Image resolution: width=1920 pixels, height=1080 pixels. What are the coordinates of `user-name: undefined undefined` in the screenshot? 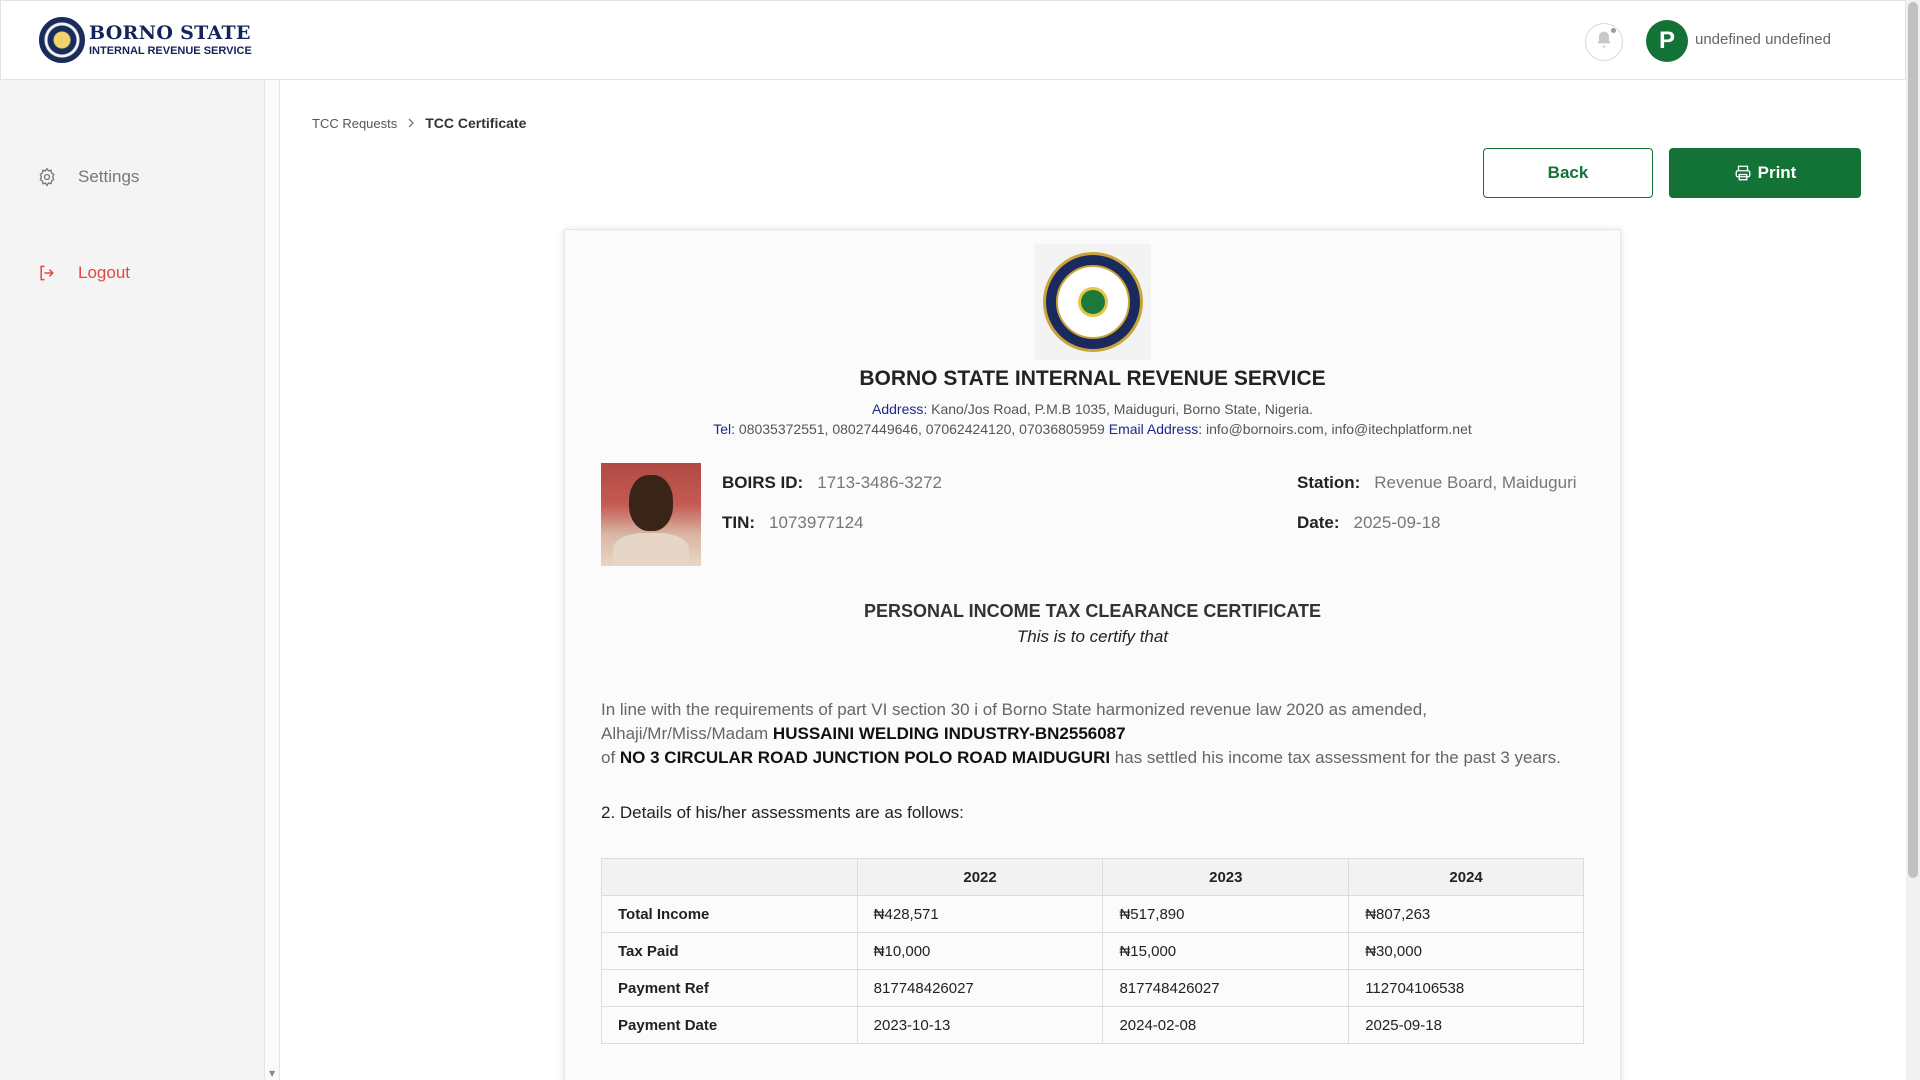 It's located at (1763, 39).